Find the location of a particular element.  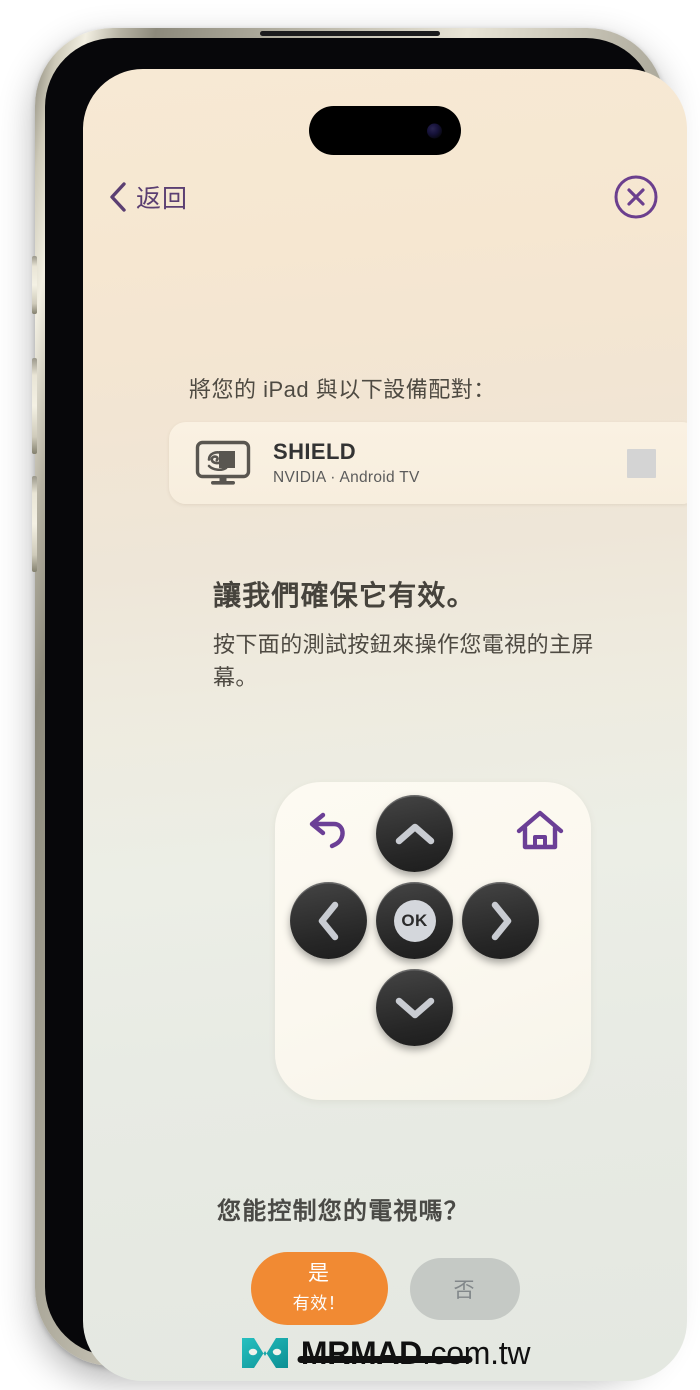

answer-button-row: 是 有效！ 否 is located at coordinates (385, 1288).